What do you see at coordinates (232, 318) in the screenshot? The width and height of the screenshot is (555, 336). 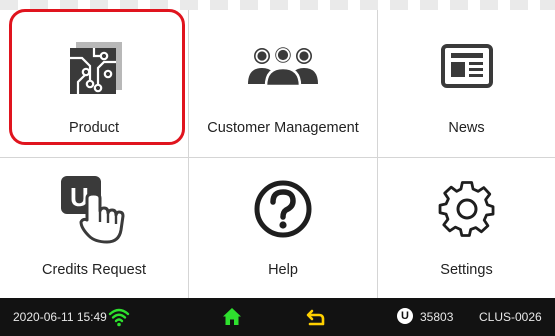 I see `home-icon` at bounding box center [232, 318].